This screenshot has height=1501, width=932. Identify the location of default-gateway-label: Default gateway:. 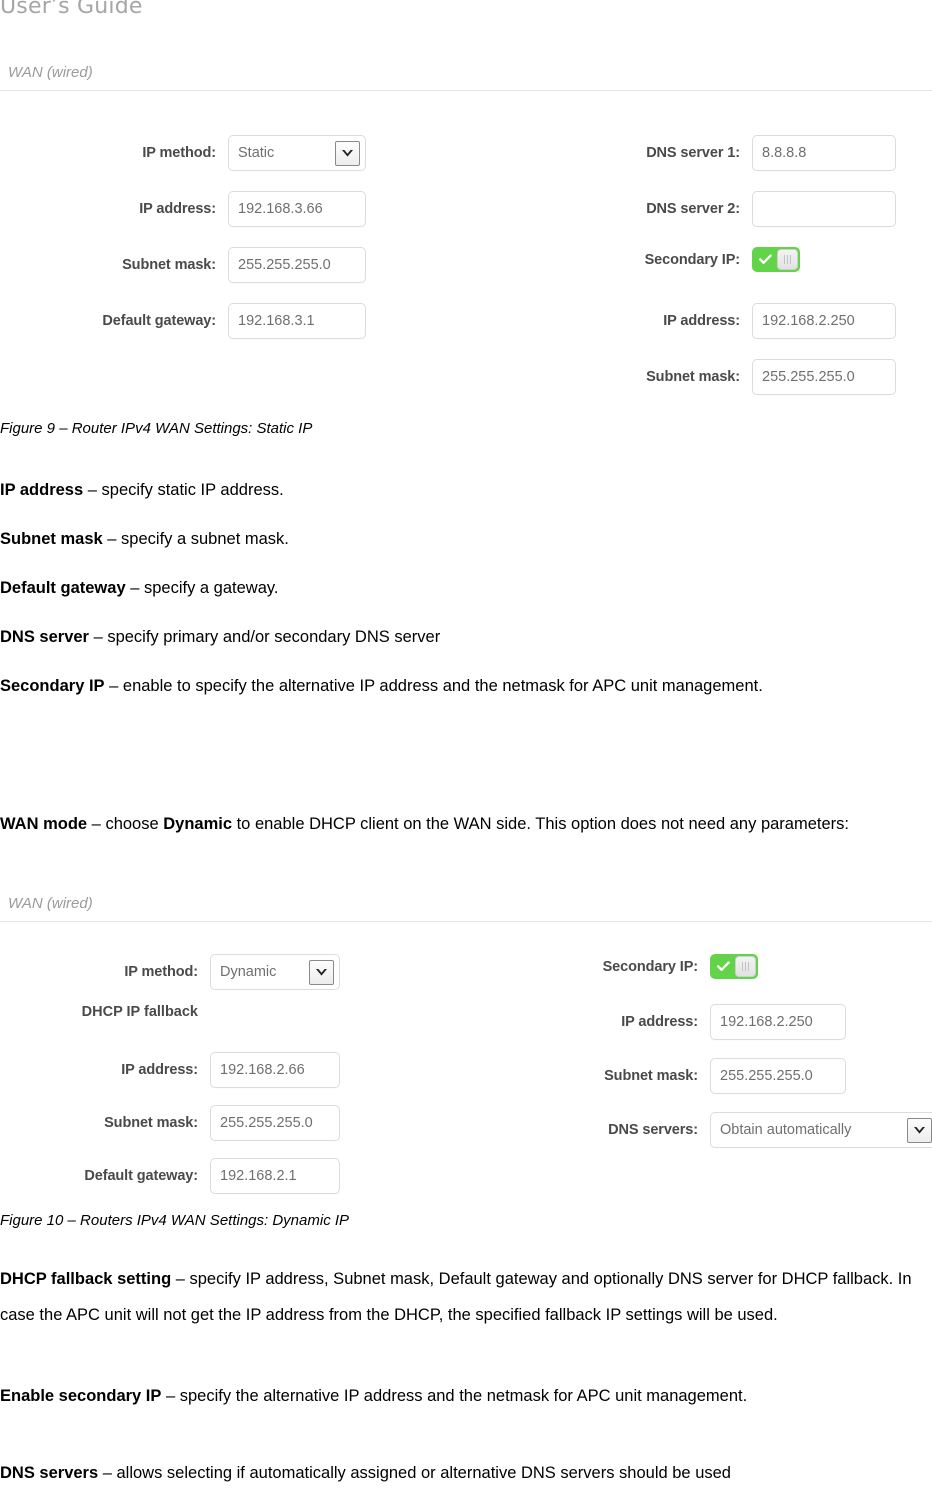
(159, 321).